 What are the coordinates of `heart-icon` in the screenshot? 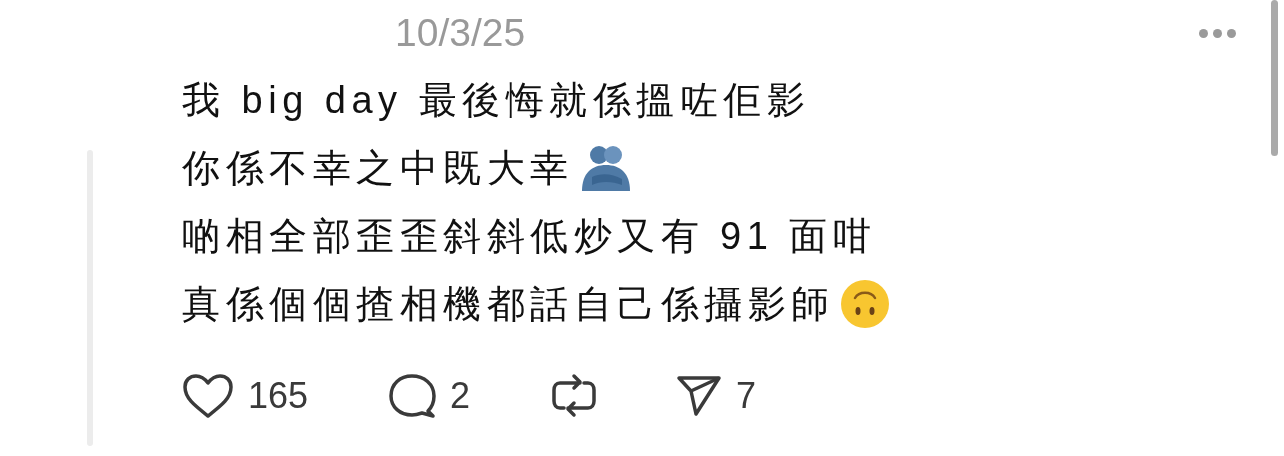 It's located at (208, 396).